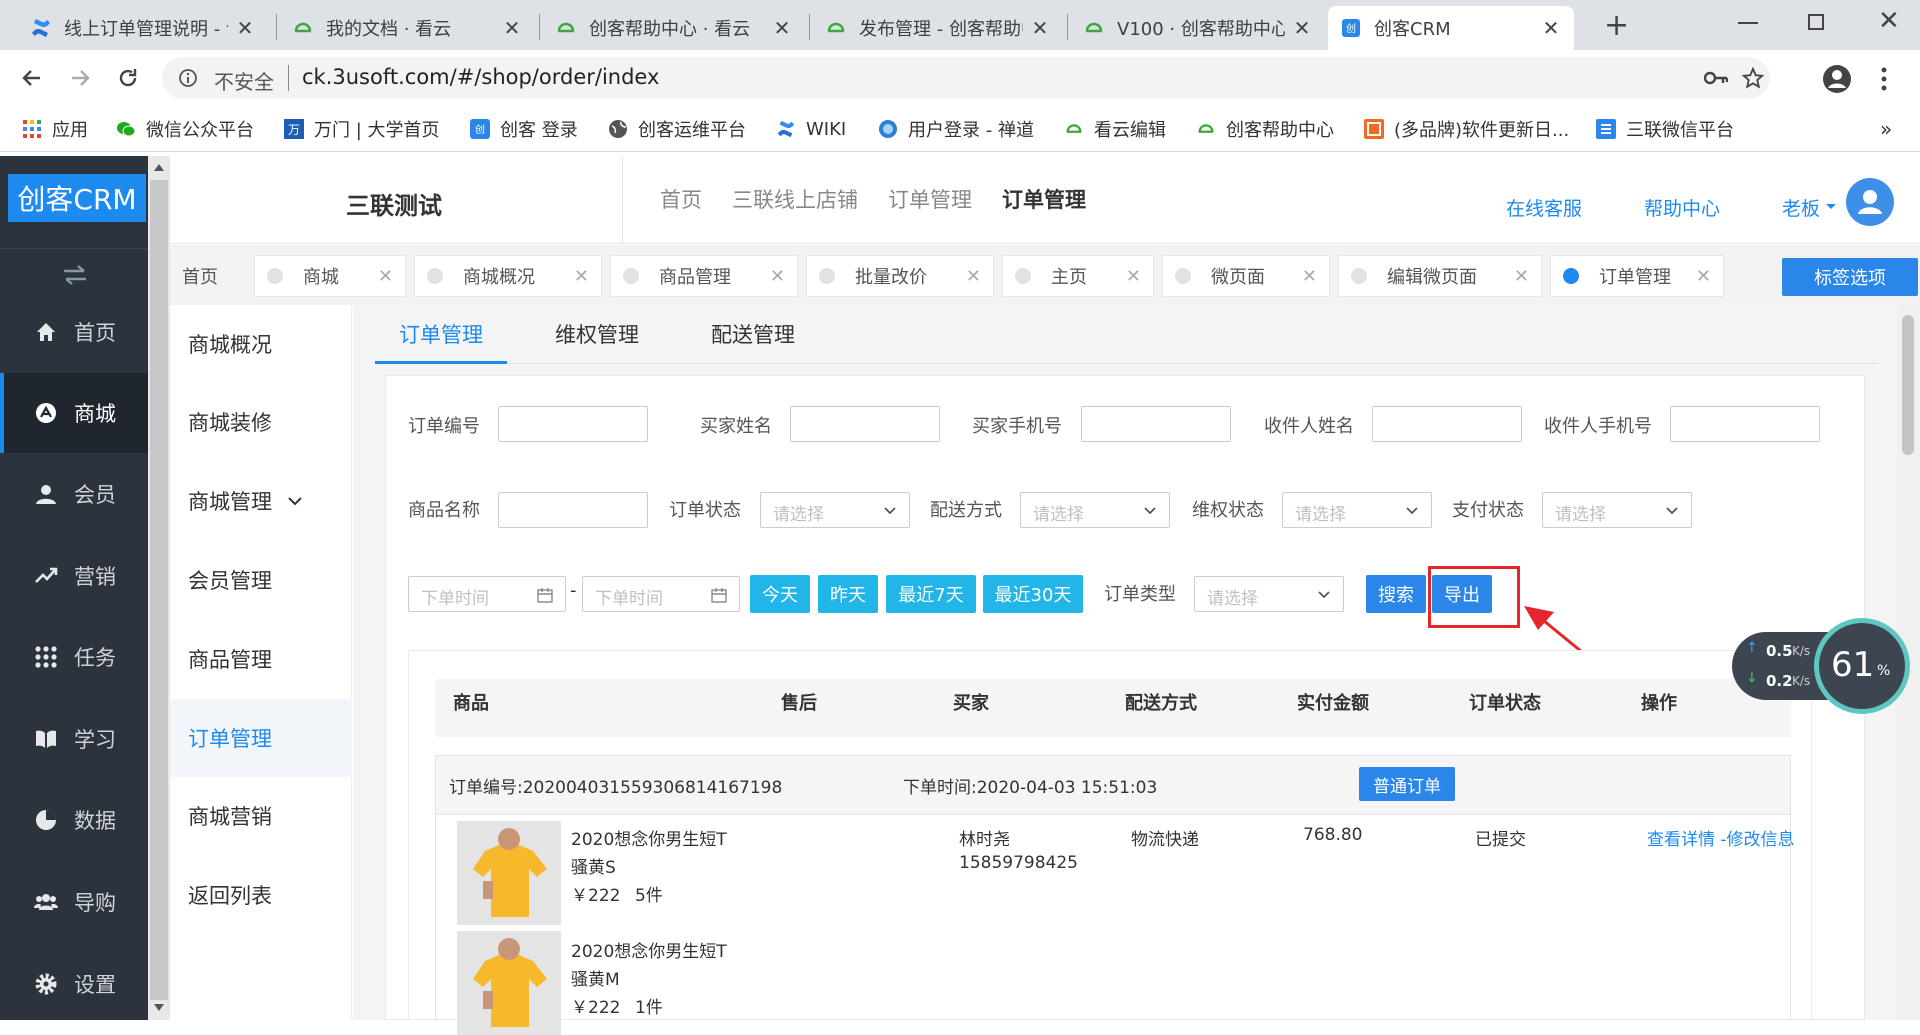 The height and width of the screenshot is (1035, 1920). I want to click on today-button: 今天, so click(780, 594).